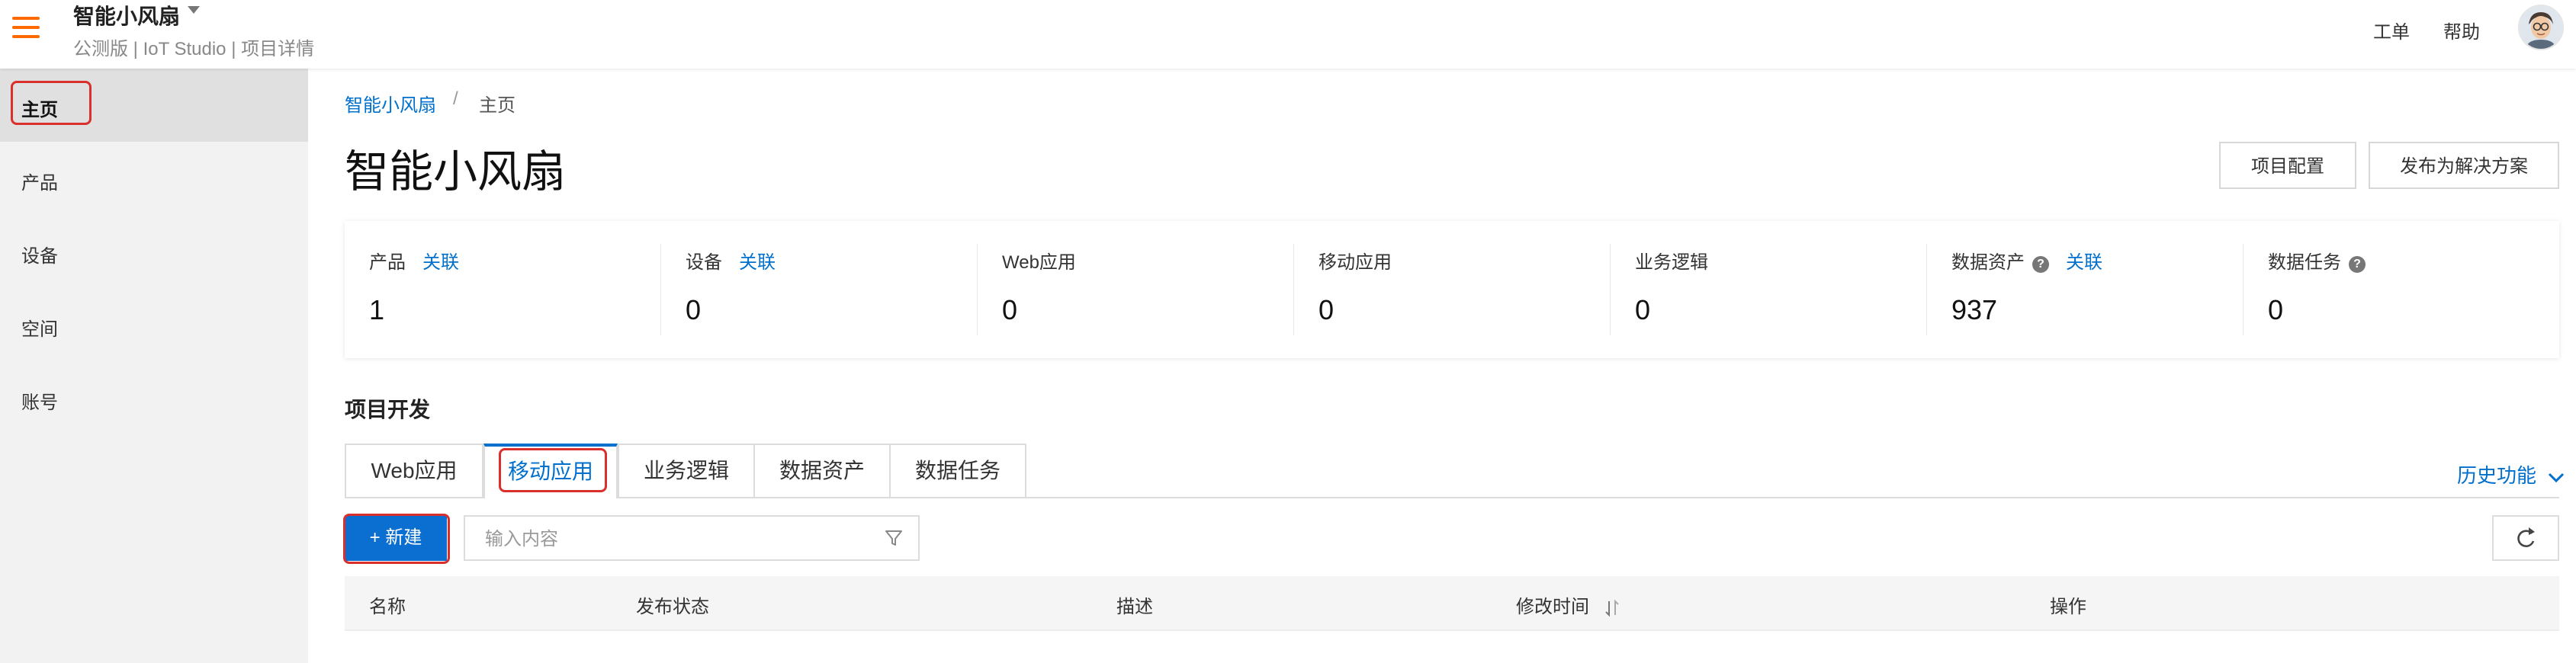 The height and width of the screenshot is (663, 2576). What do you see at coordinates (1134, 607) in the screenshot?
I see `col-description: 描述` at bounding box center [1134, 607].